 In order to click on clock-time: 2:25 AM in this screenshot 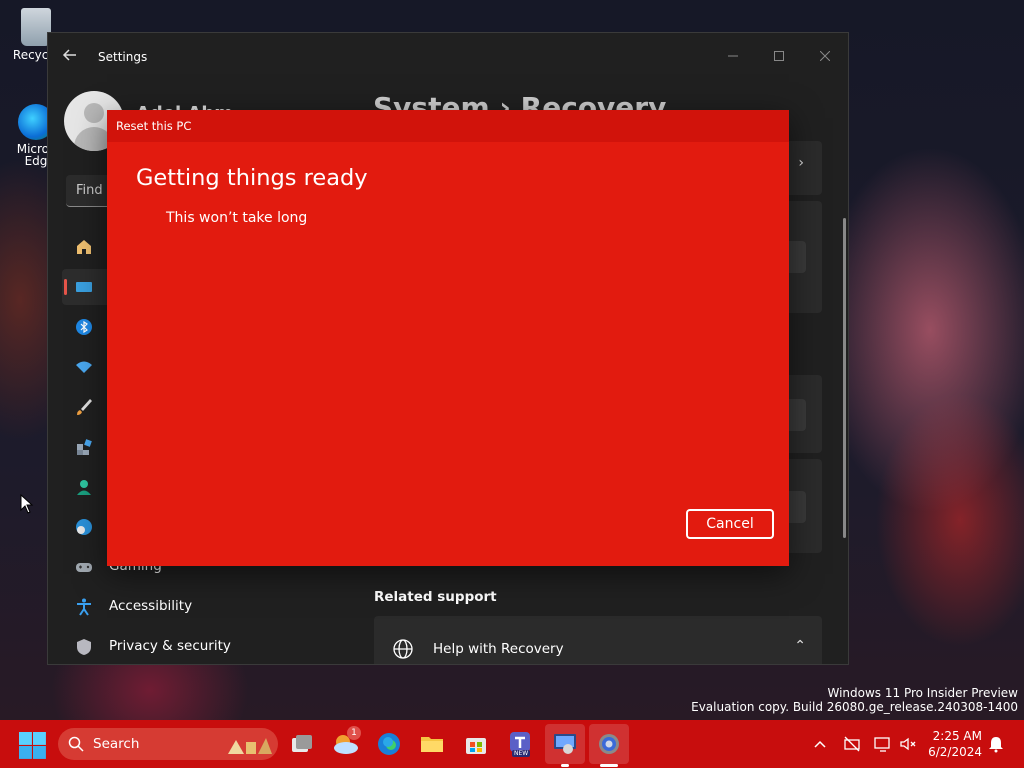, I will do `click(957, 736)`.